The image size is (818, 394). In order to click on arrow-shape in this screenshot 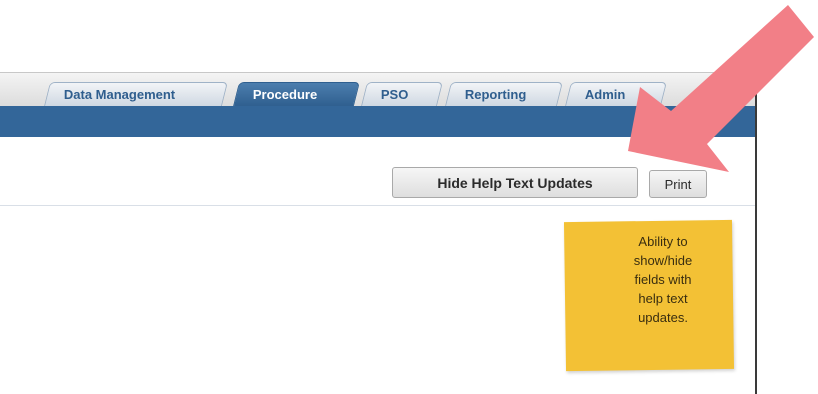, I will do `click(721, 88)`.